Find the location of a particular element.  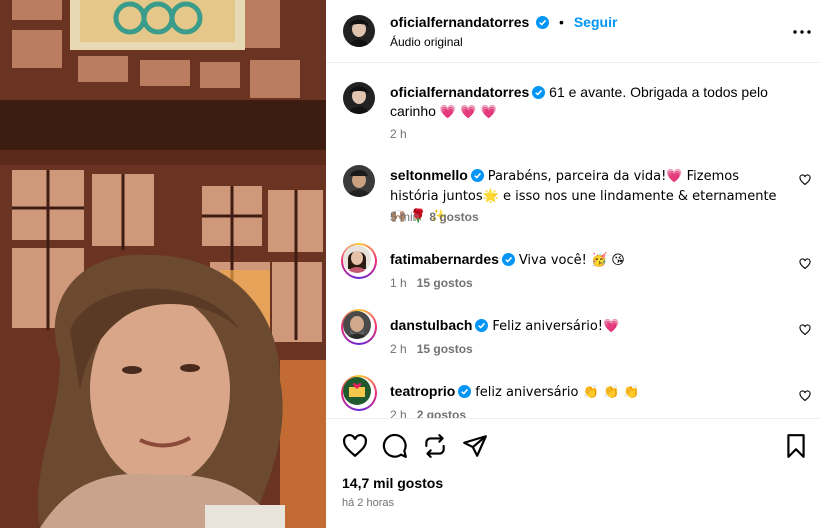

audio-label: Áudio original is located at coordinates (426, 42).